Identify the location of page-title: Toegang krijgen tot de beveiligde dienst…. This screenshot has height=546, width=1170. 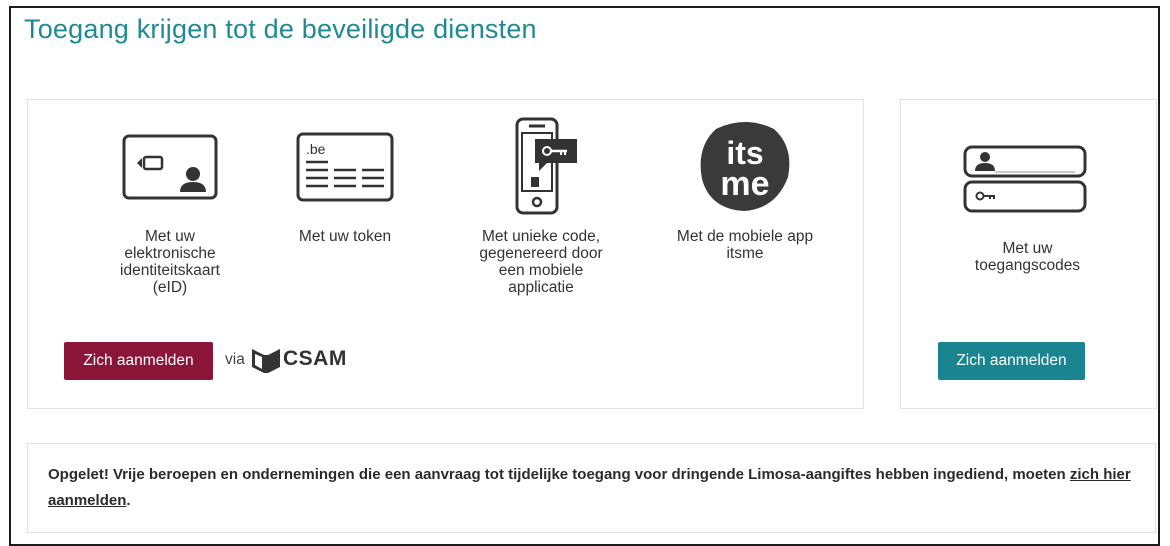
(280, 29).